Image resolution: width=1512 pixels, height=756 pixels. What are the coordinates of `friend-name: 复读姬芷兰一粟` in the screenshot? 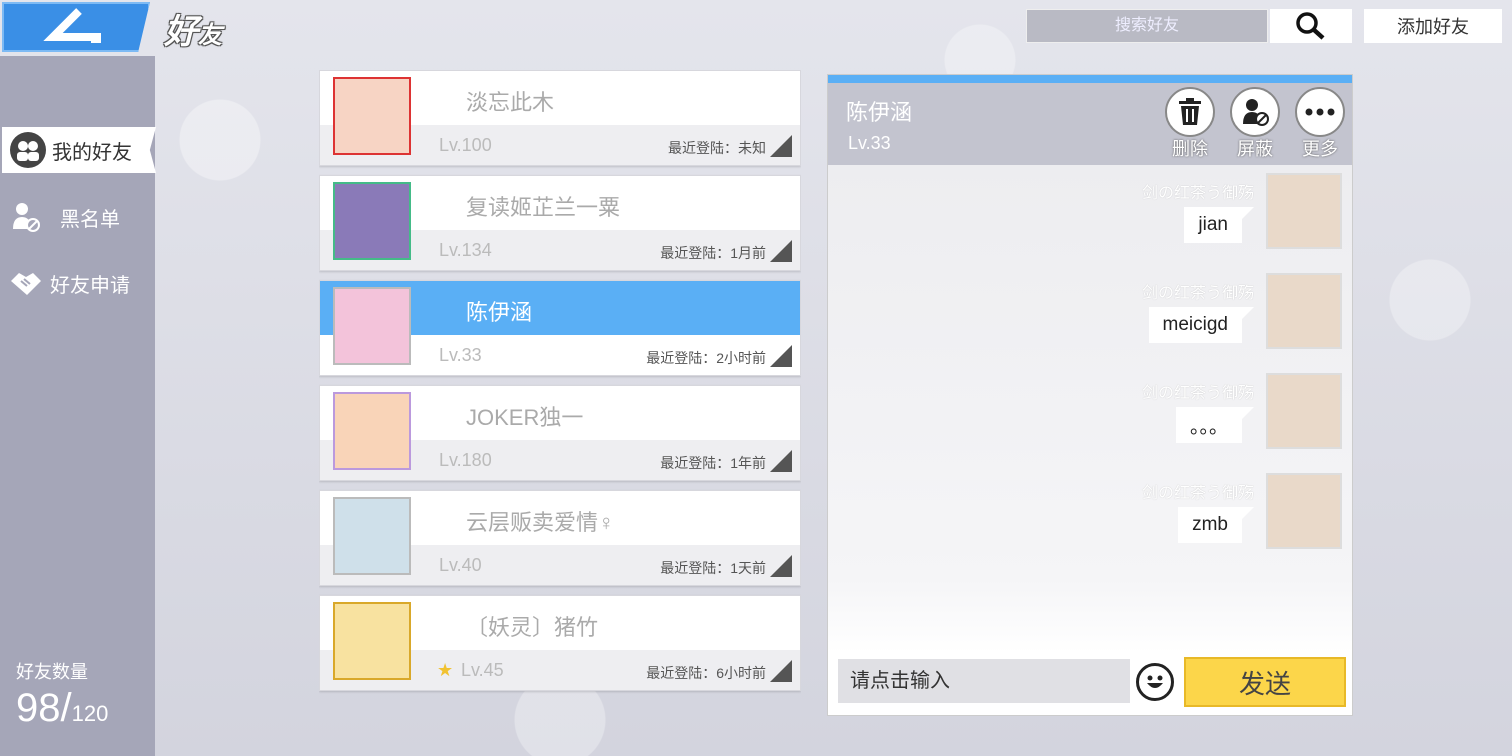 It's located at (543, 207).